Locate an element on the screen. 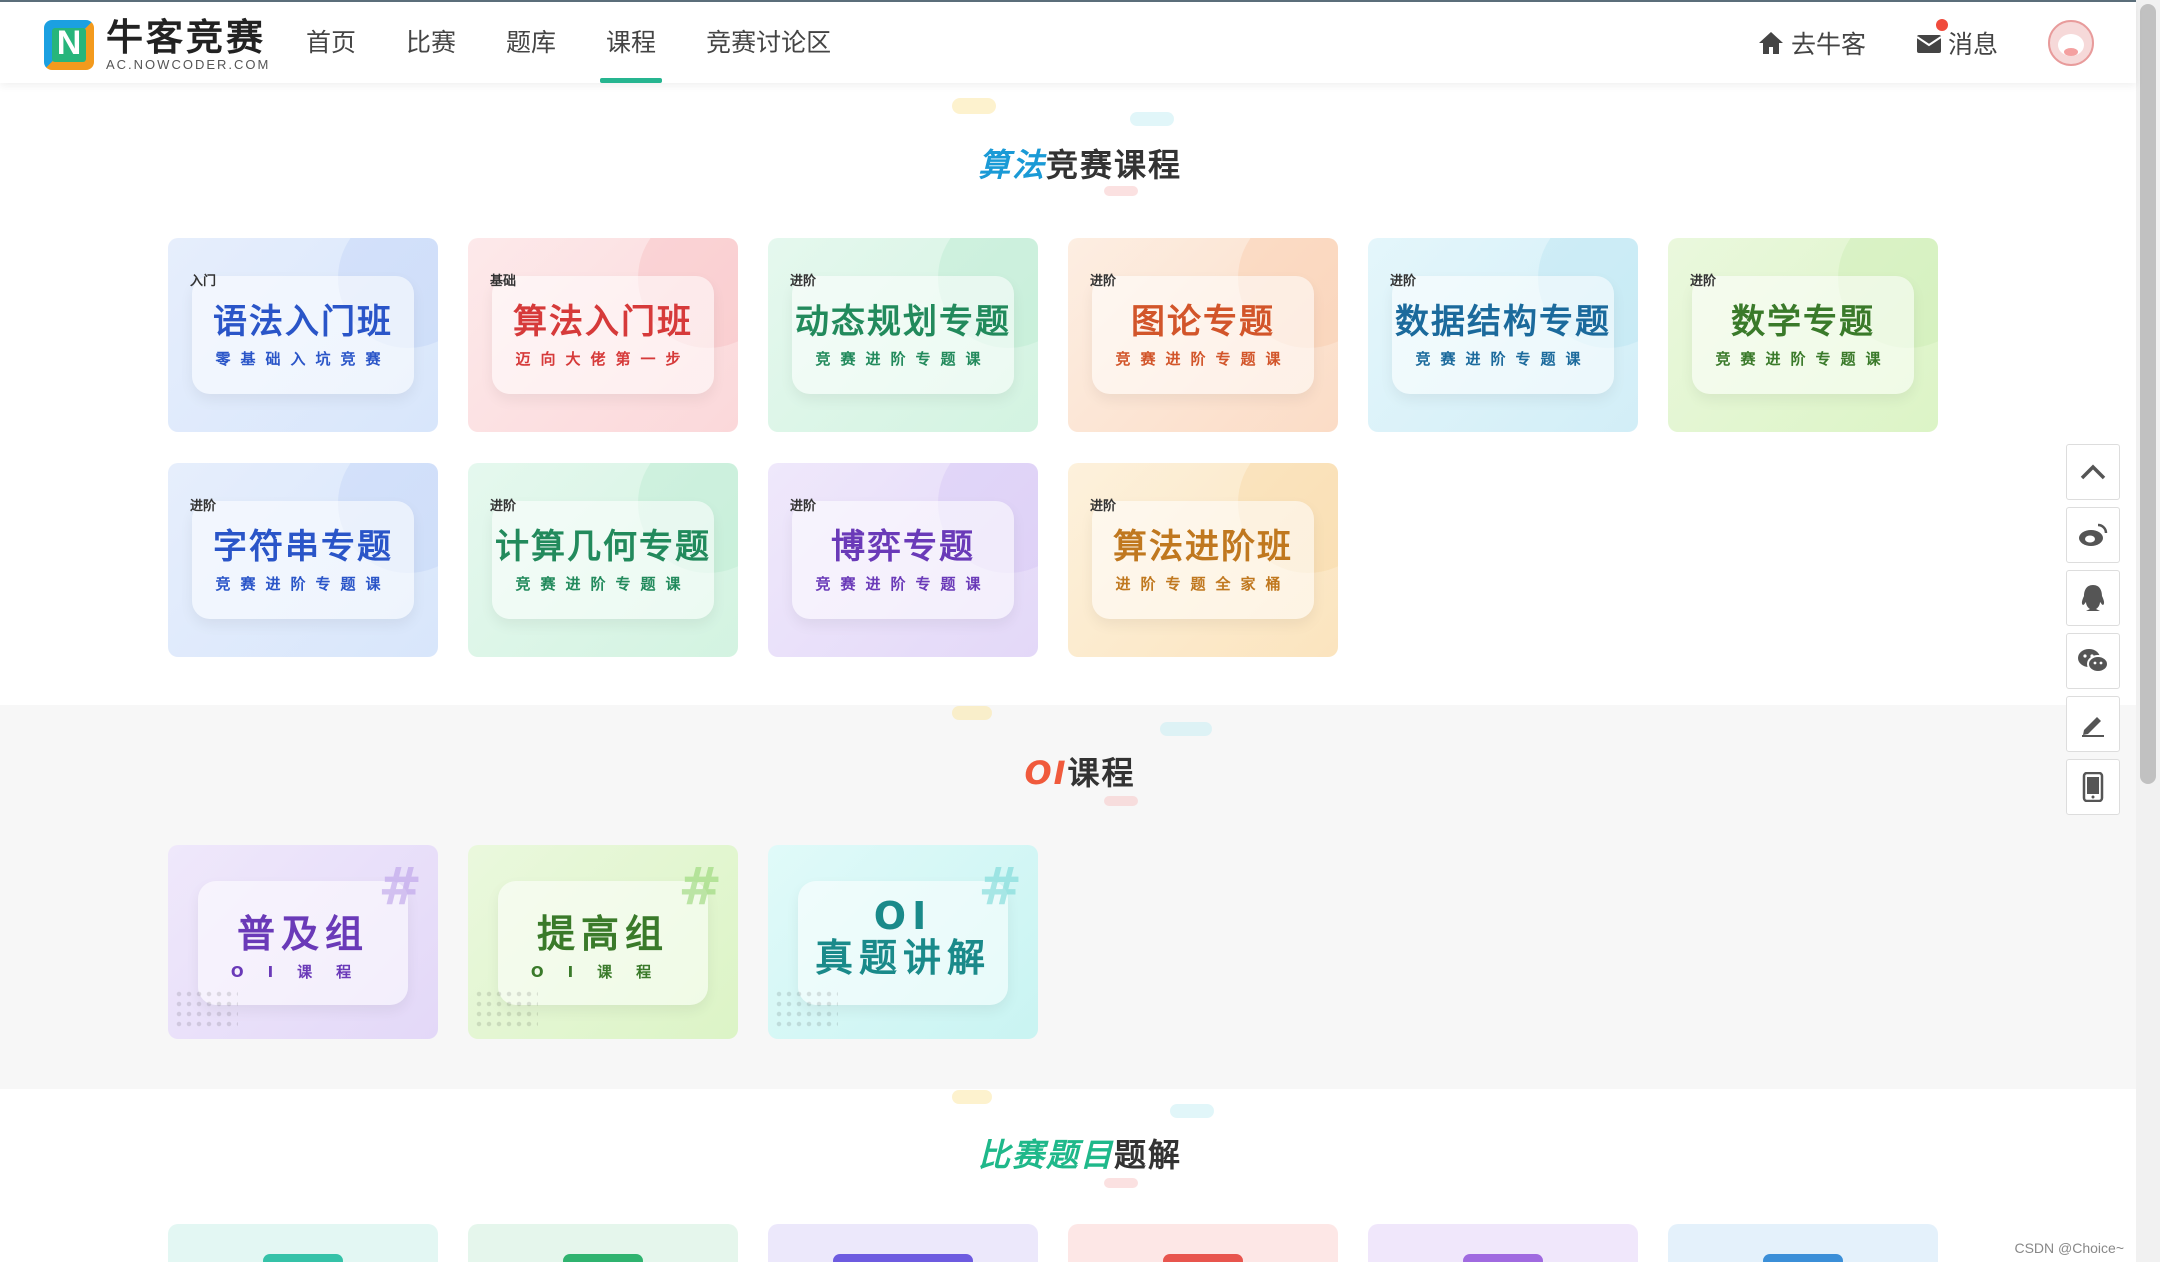 This screenshot has height=1262, width=2160. side-toolbar is located at coordinates (2093, 633).